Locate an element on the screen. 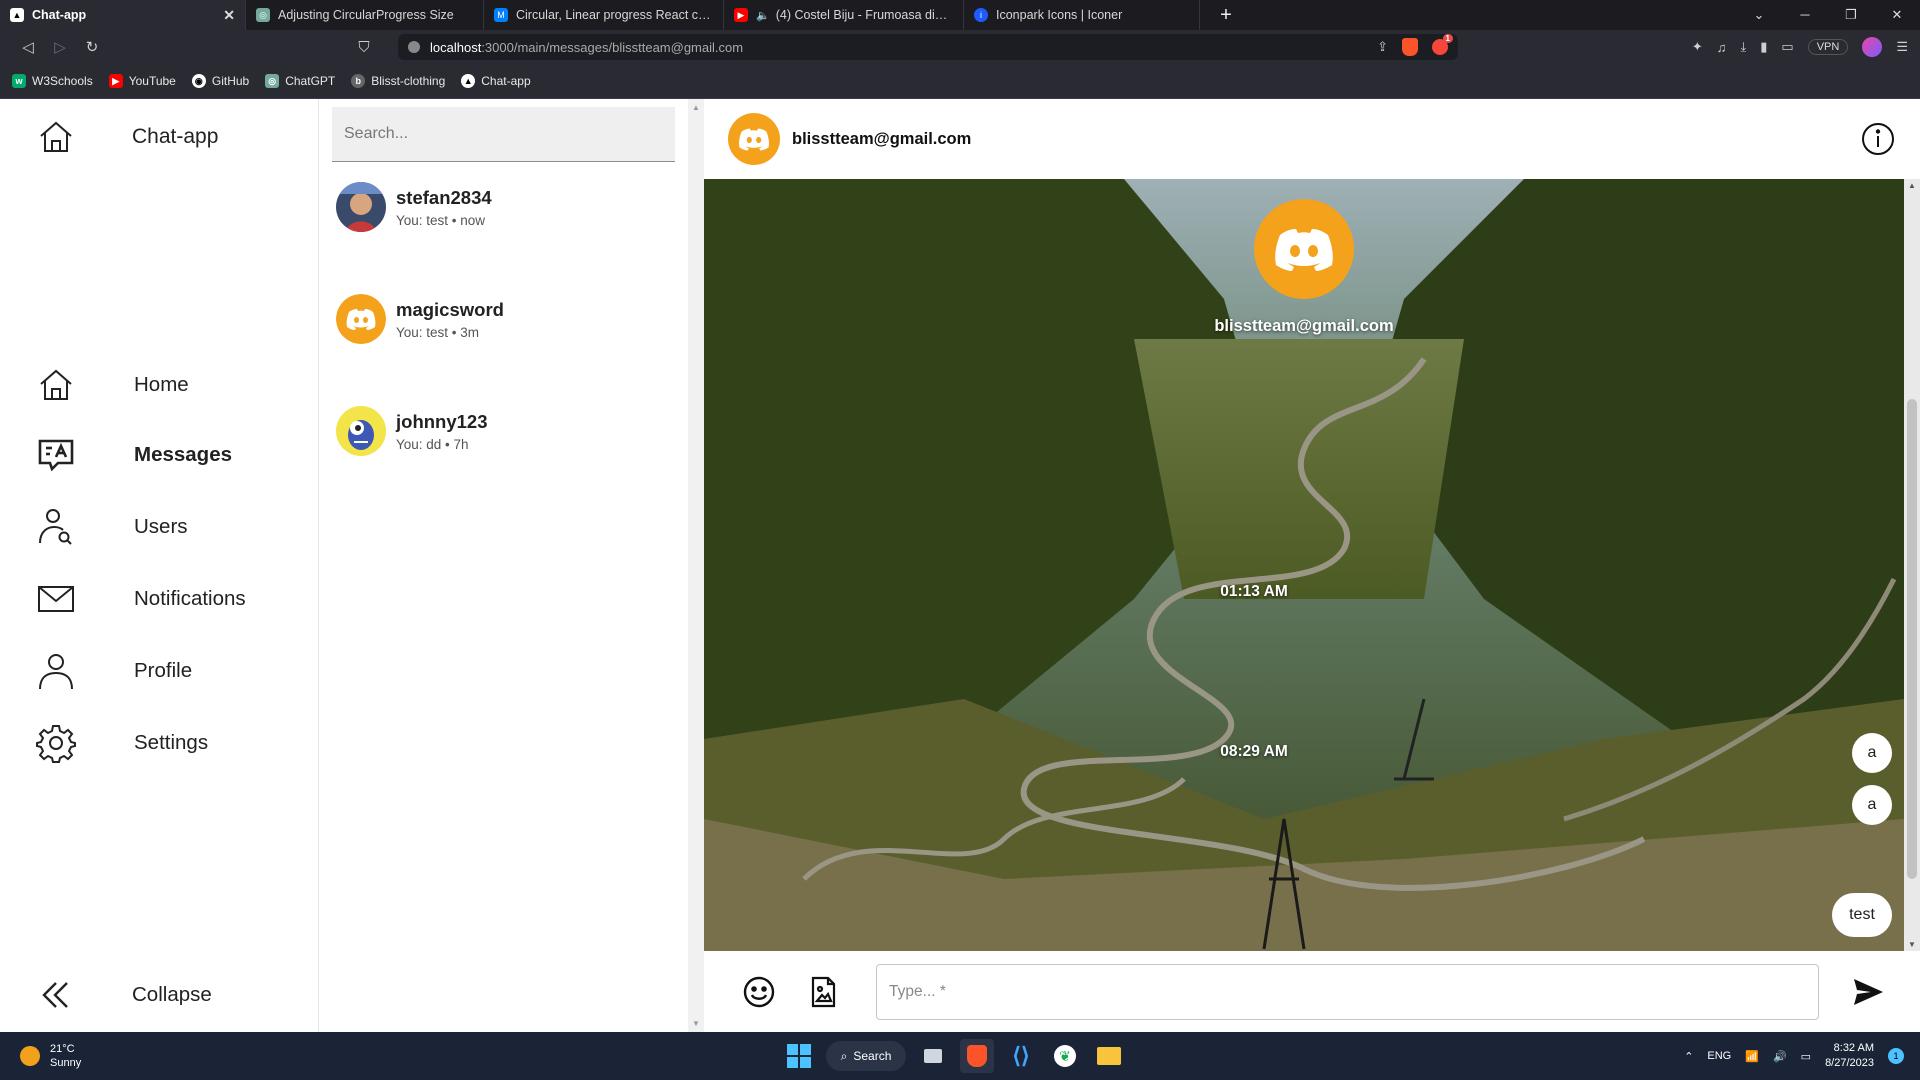  chat-scrollbar: ▲ ▼ is located at coordinates (1912, 565).